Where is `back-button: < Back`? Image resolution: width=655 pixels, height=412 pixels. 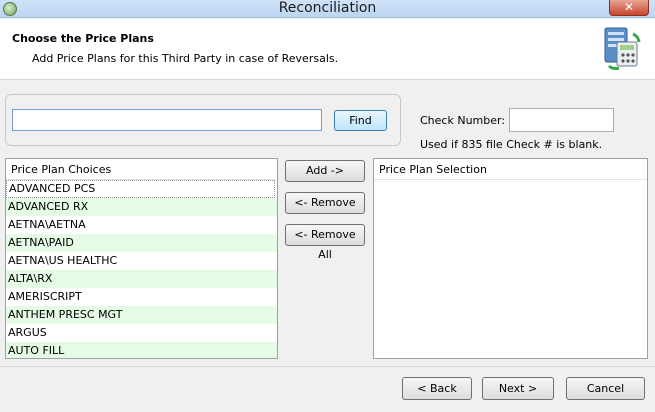
back-button: < Back is located at coordinates (437, 388).